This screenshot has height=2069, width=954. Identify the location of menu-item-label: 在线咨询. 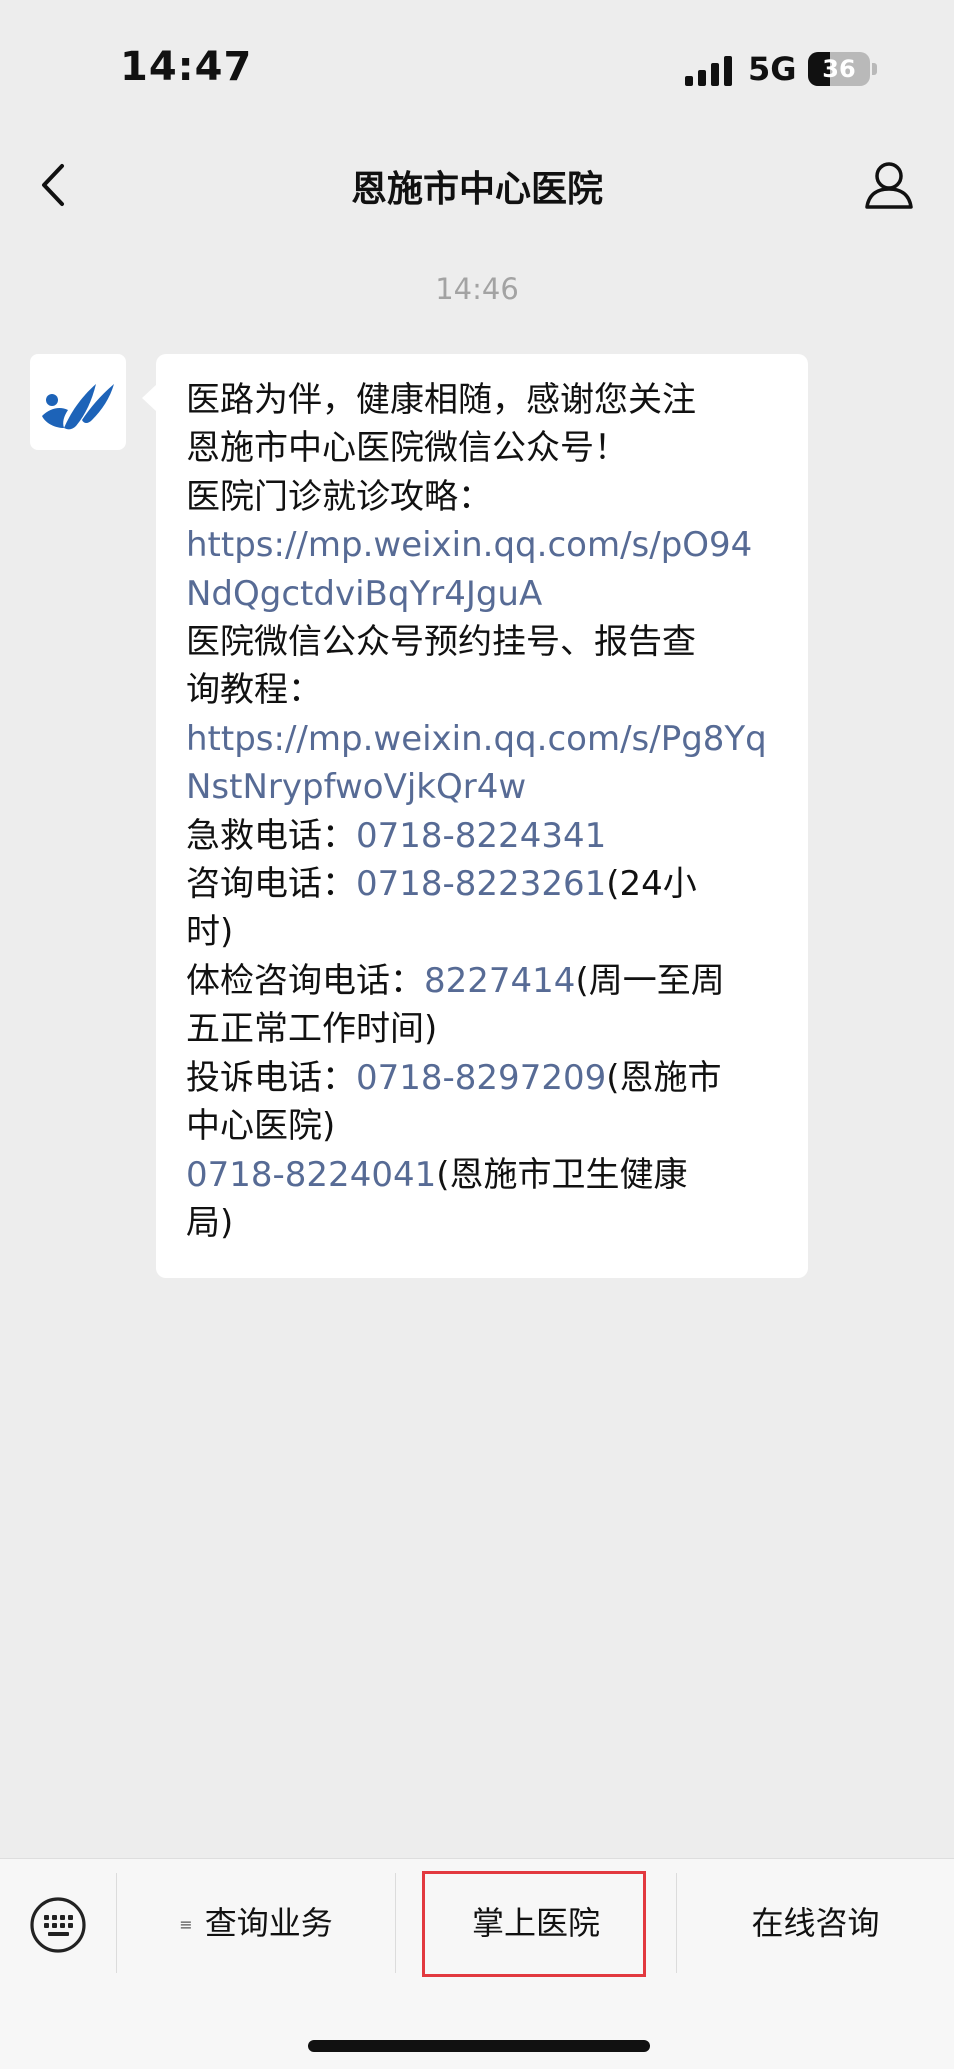
(815, 1923).